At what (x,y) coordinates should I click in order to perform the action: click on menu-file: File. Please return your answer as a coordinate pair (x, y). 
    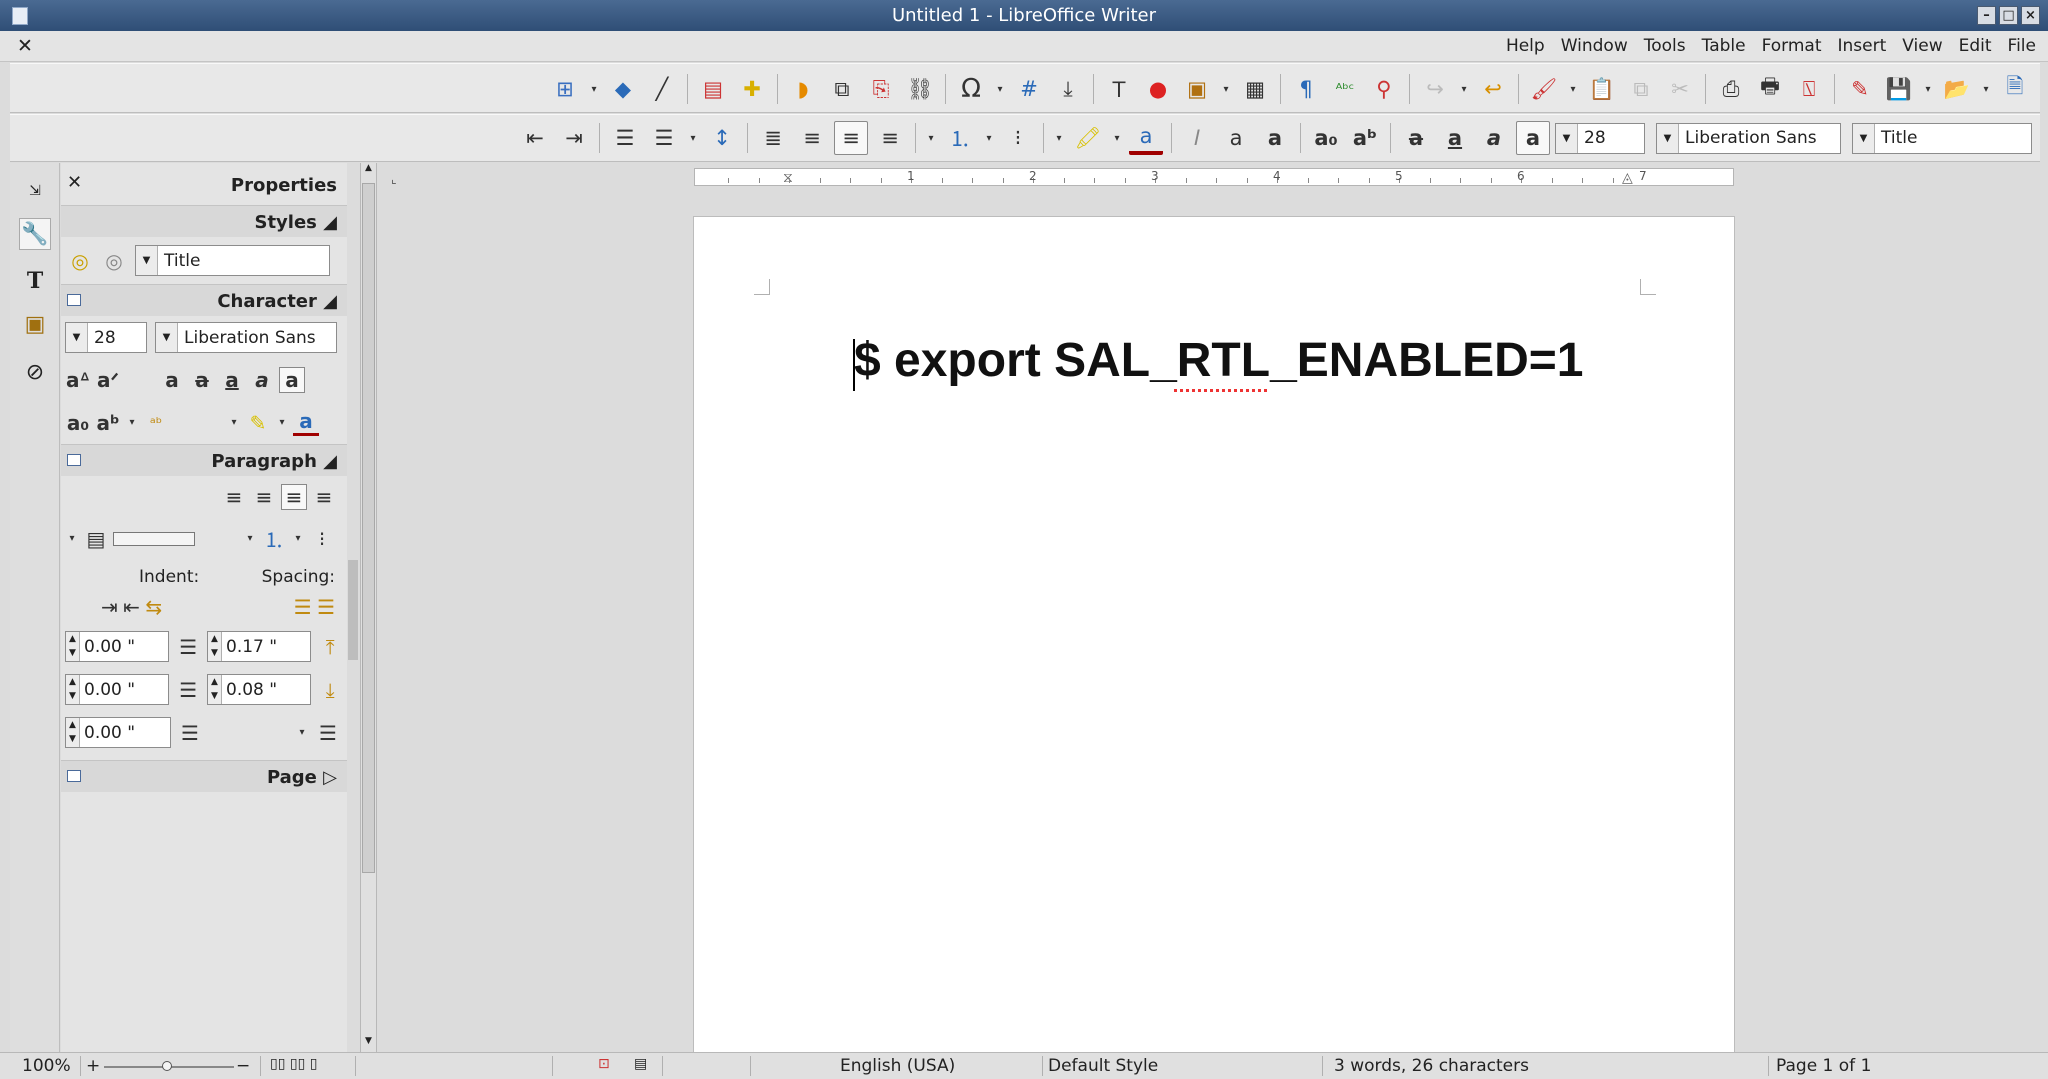
    Looking at the image, I should click on (2022, 46).